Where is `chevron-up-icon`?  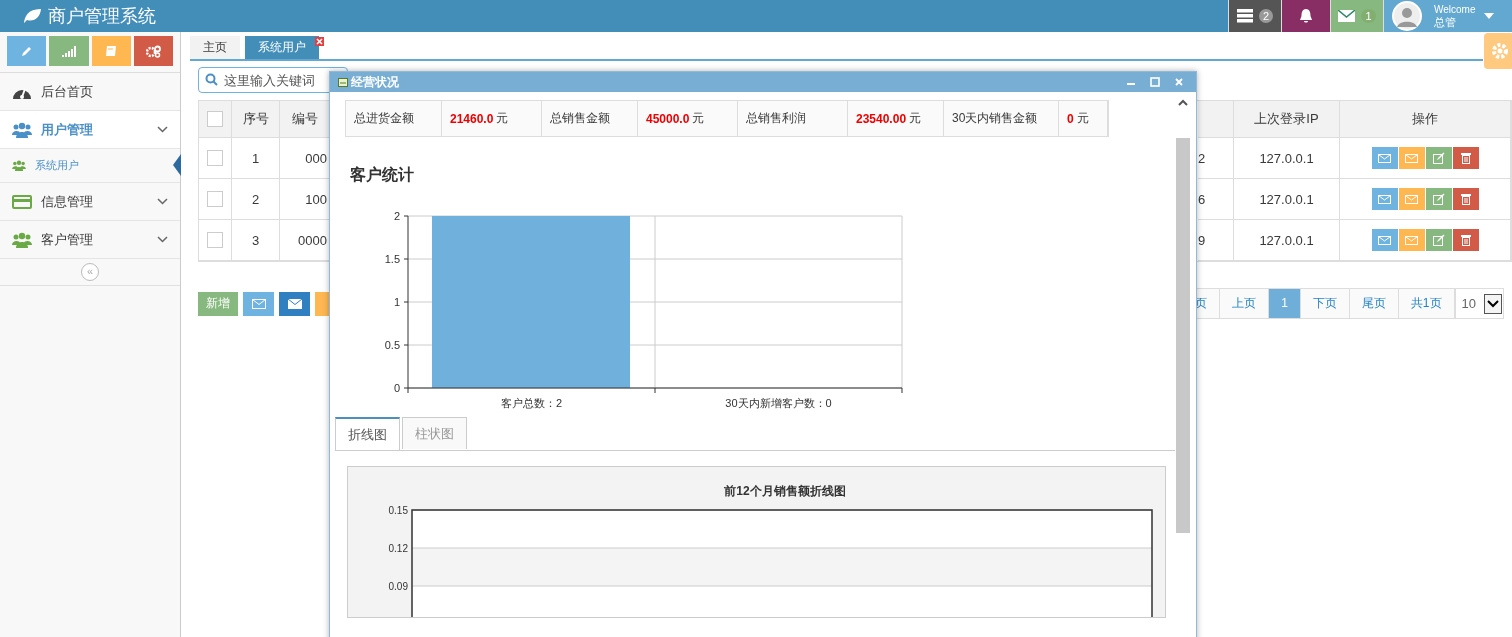 chevron-up-icon is located at coordinates (1183, 103).